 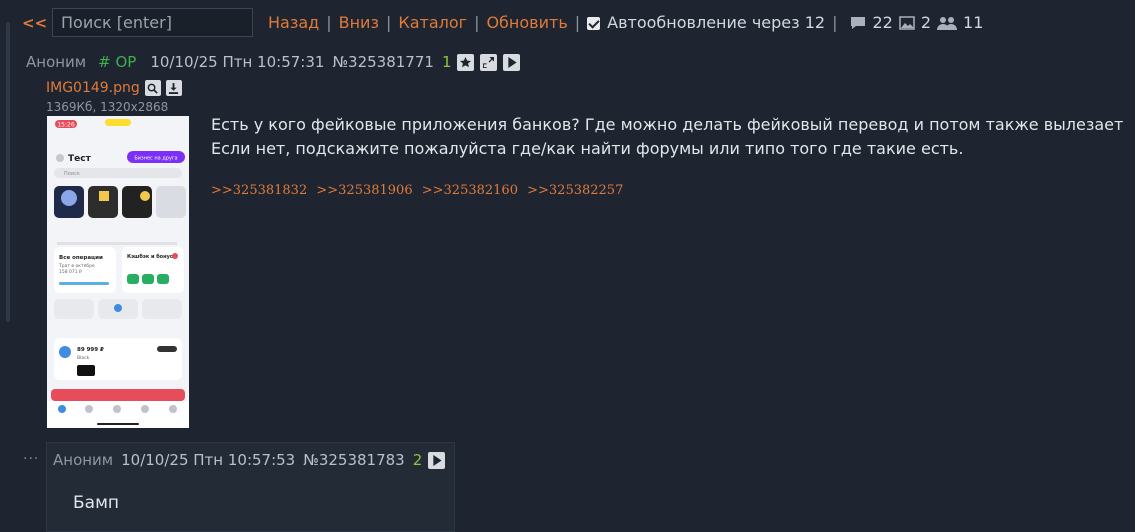 What do you see at coordinates (947, 23) in the screenshot?
I see `users-icon` at bounding box center [947, 23].